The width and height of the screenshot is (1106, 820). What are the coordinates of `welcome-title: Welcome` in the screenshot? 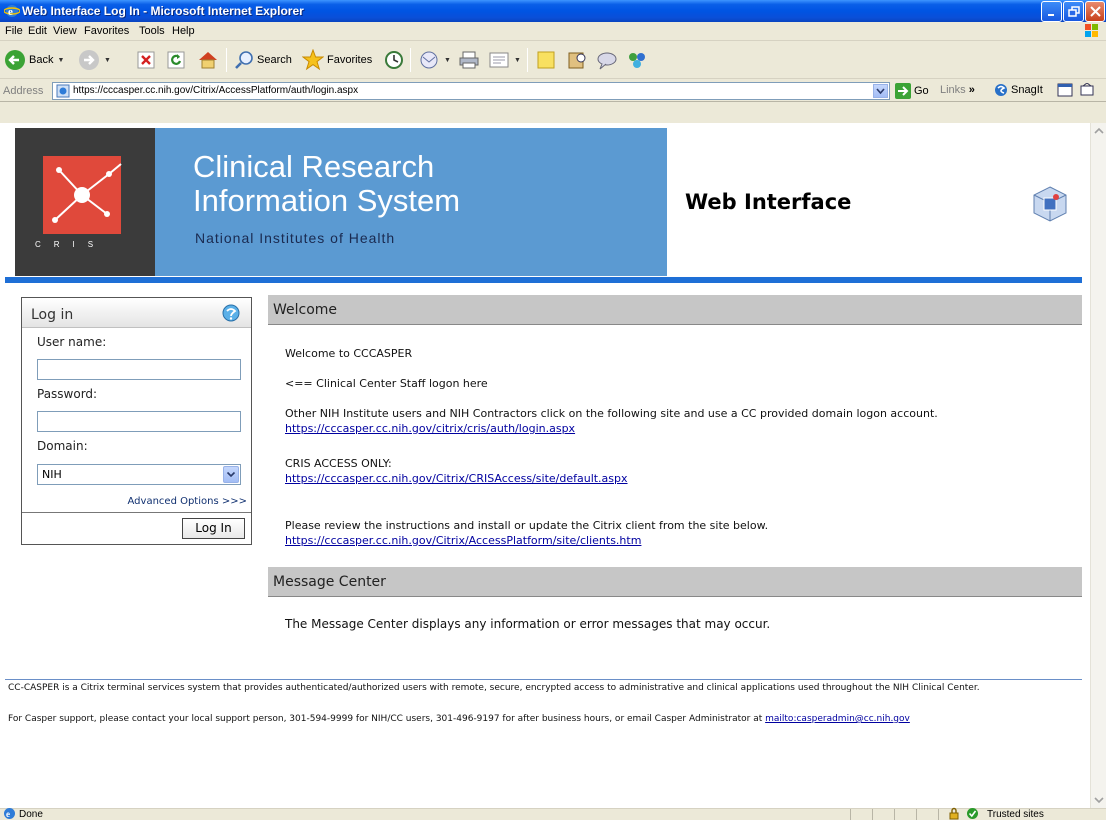 It's located at (305, 310).